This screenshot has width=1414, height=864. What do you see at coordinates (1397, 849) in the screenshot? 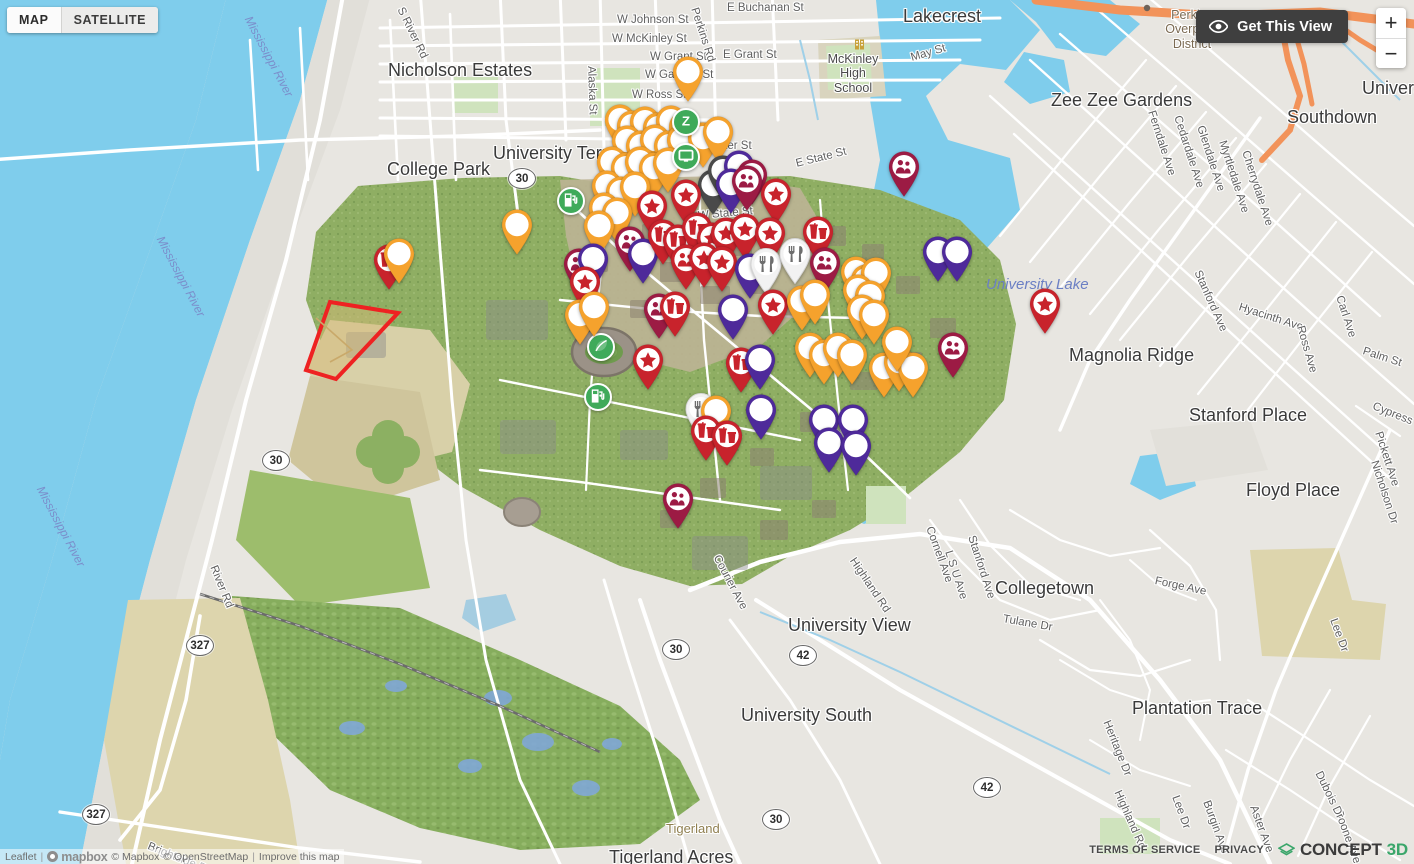
I see `concept3d-logo-suffix: 3D` at bounding box center [1397, 849].